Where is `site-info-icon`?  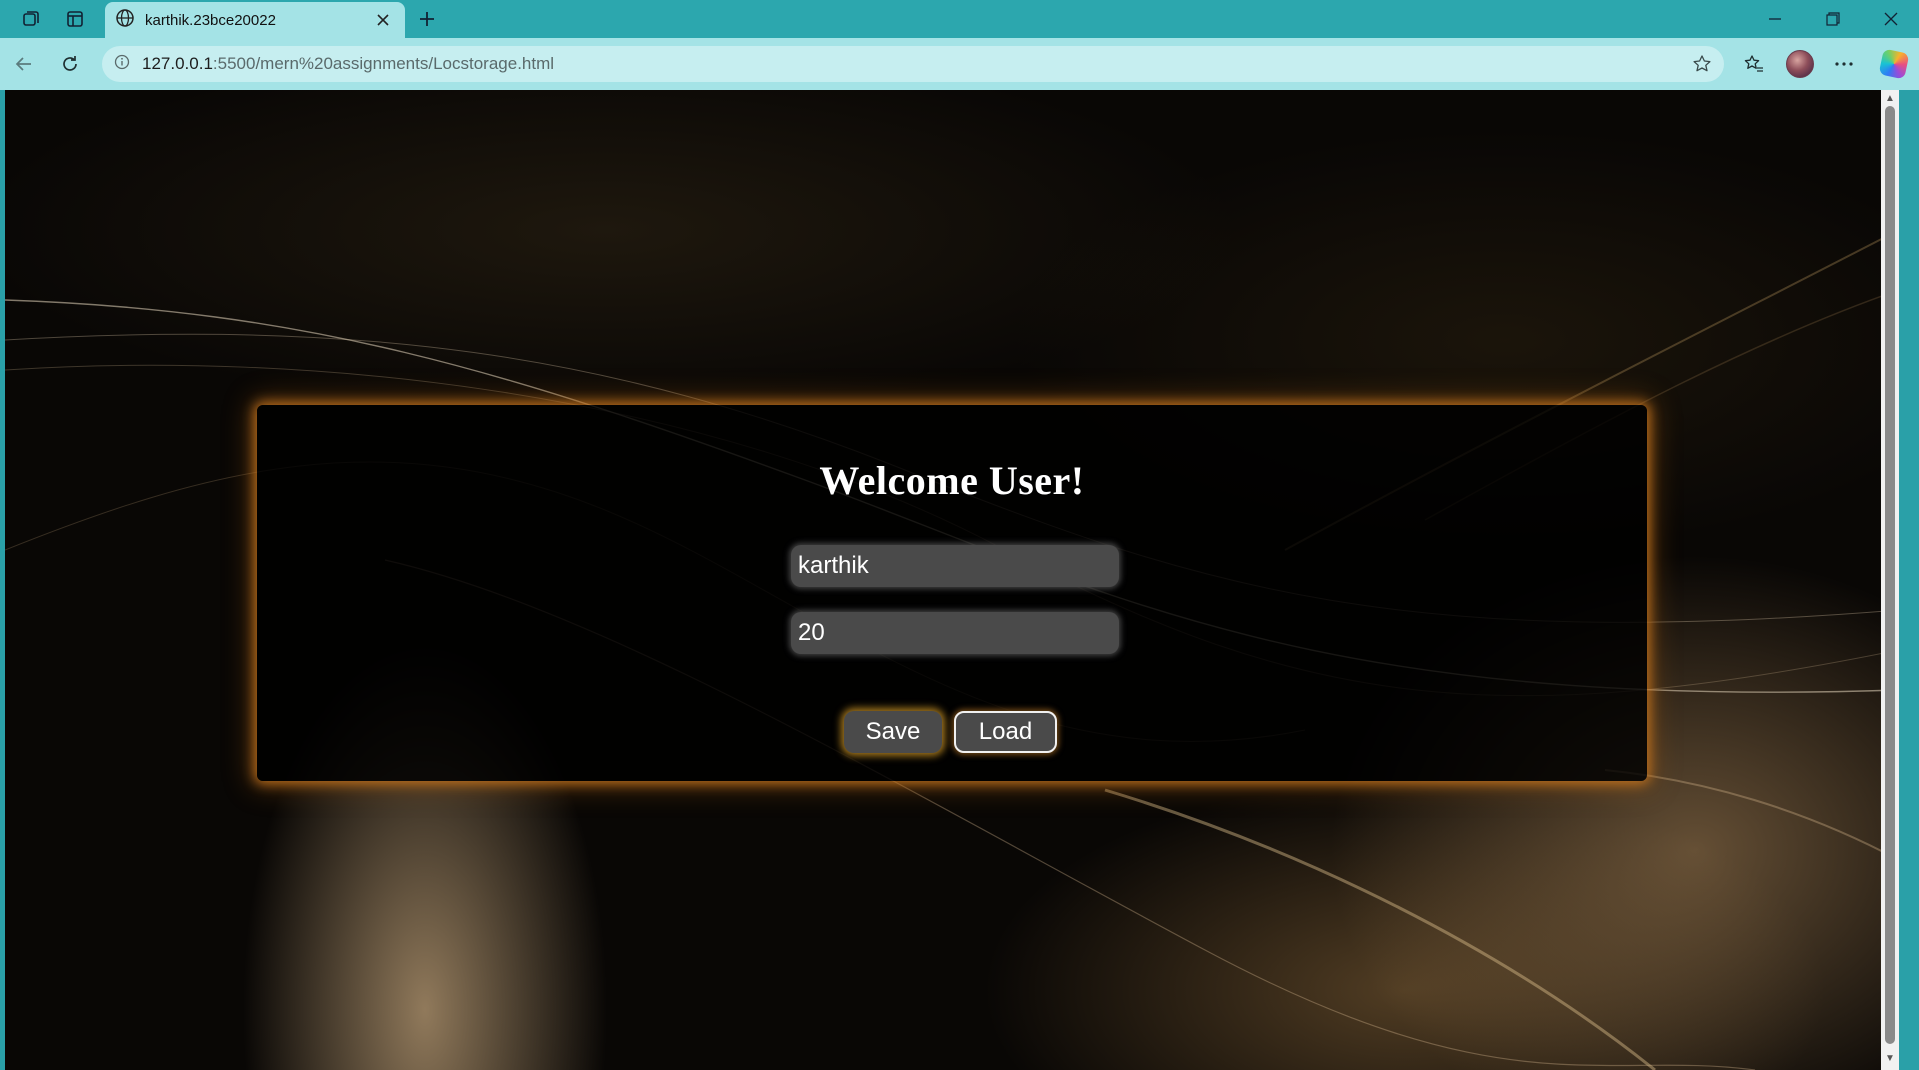
site-info-icon is located at coordinates (122, 64).